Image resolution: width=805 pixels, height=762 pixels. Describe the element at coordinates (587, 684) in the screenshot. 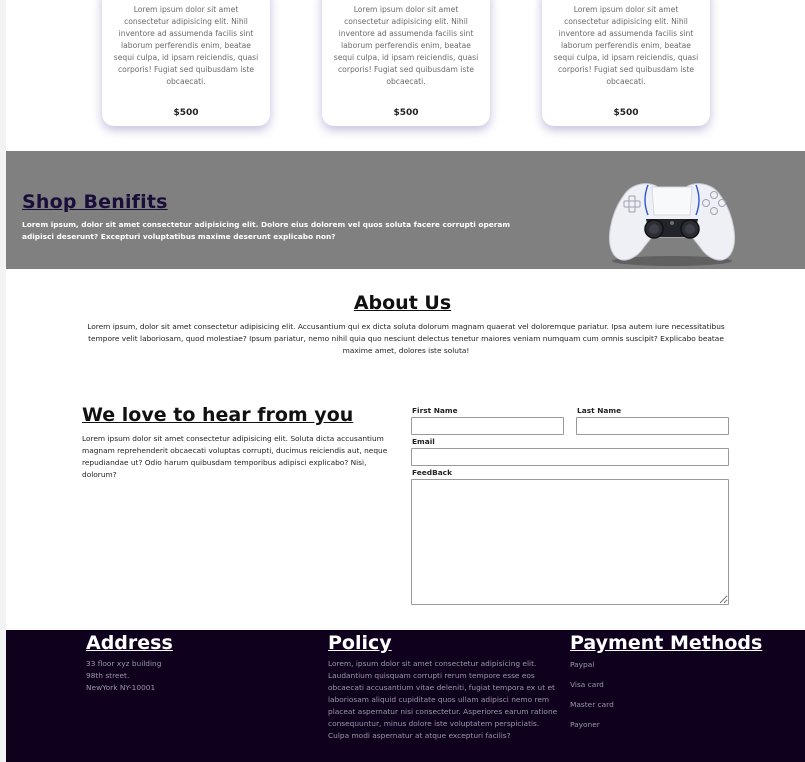

I see `payment-method-visa: Visa card` at that location.